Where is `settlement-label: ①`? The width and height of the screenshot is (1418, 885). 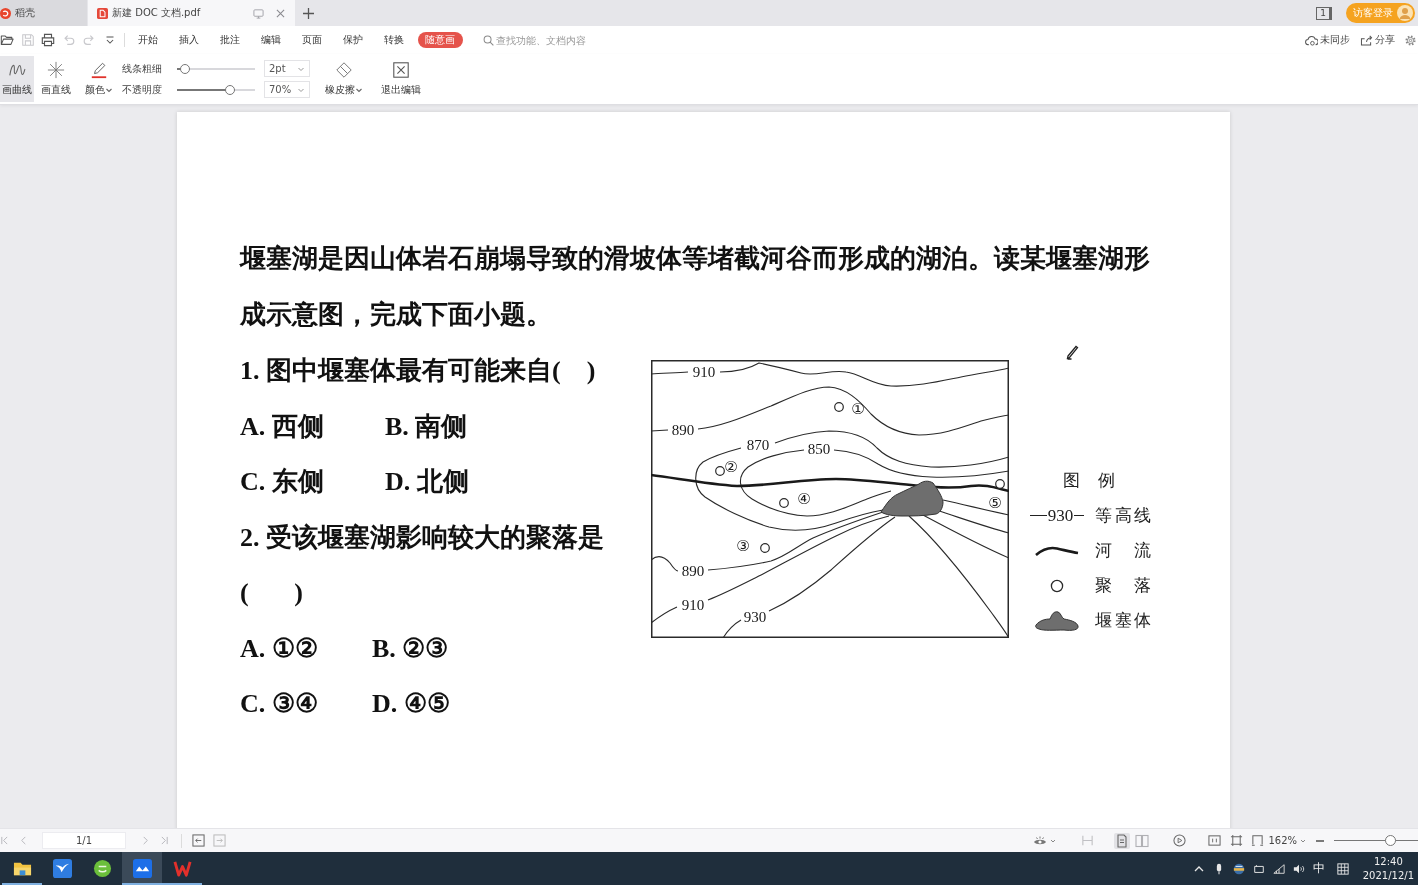
settlement-label: ① is located at coordinates (858, 409).